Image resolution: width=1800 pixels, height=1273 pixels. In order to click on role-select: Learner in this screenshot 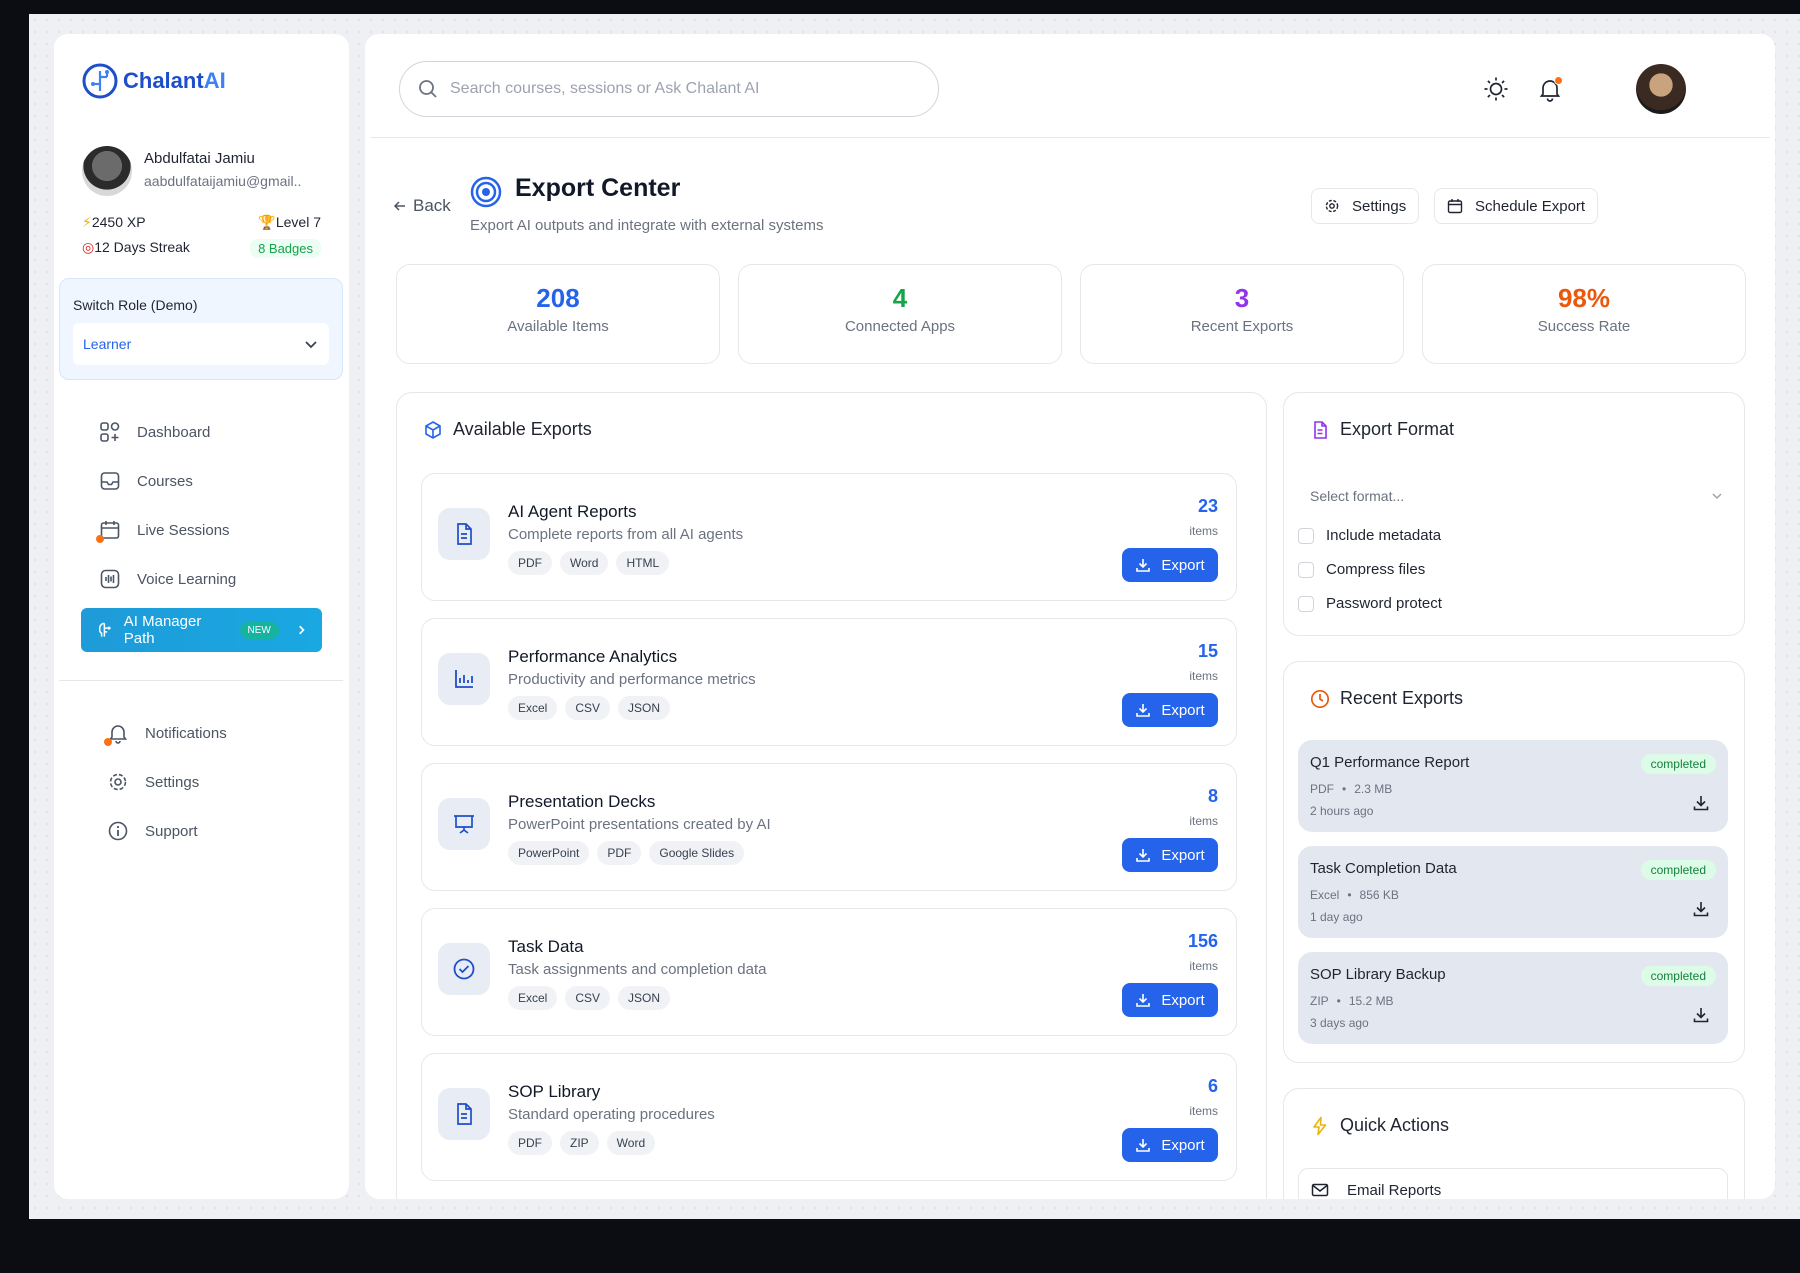, I will do `click(201, 344)`.